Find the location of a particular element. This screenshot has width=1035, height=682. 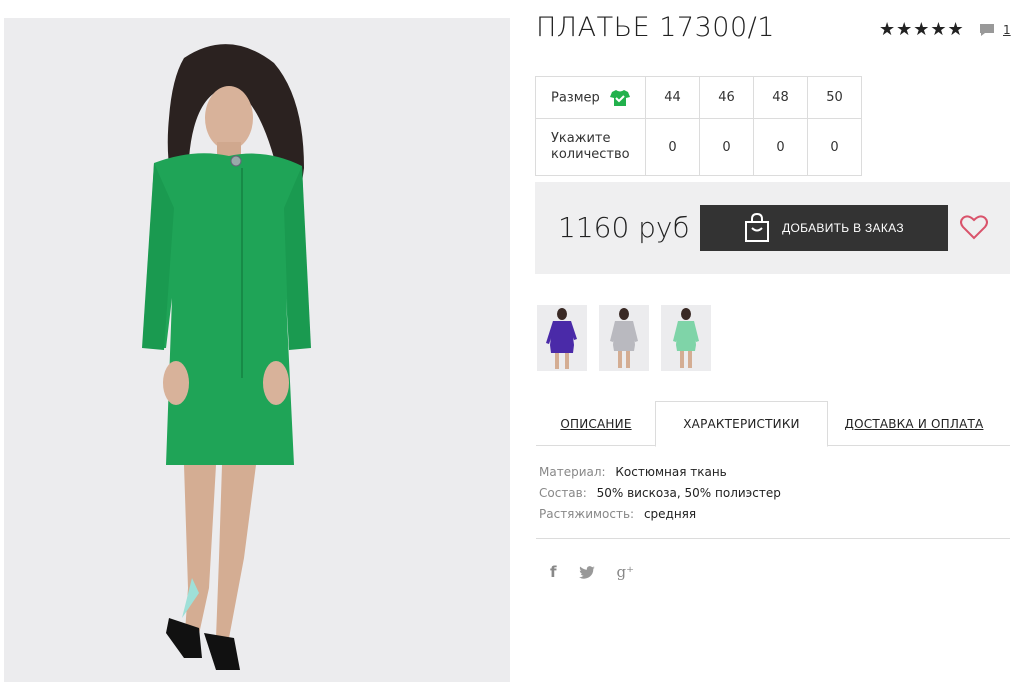

color-thumbnails is located at coordinates (624, 338).